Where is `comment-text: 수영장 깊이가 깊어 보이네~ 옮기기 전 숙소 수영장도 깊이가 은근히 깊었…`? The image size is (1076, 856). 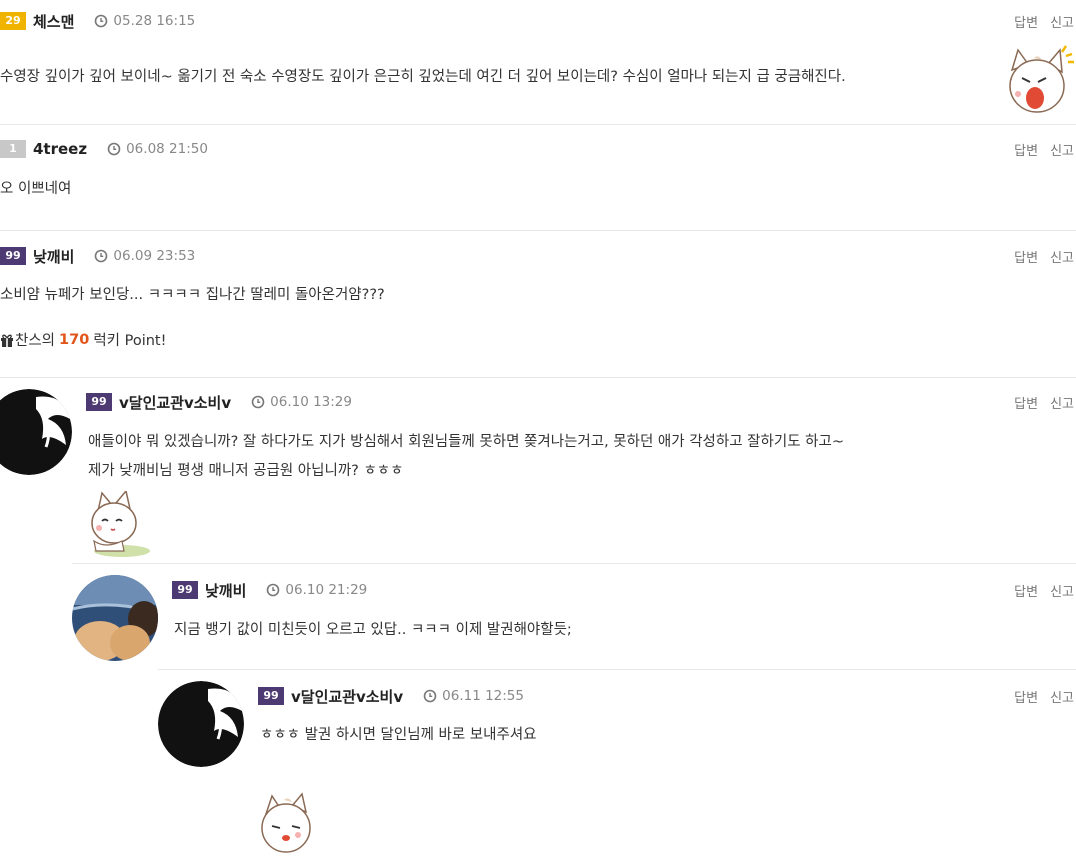
comment-text: 수영장 깊이가 깊어 보이네~ 옮기기 전 숙소 수영장도 깊이가 은근히 깊었… is located at coordinates (423, 77).